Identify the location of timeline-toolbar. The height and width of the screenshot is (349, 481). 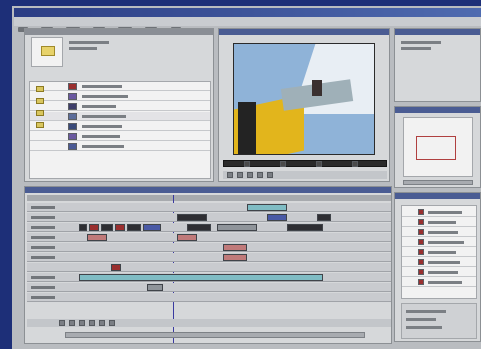
(209, 323).